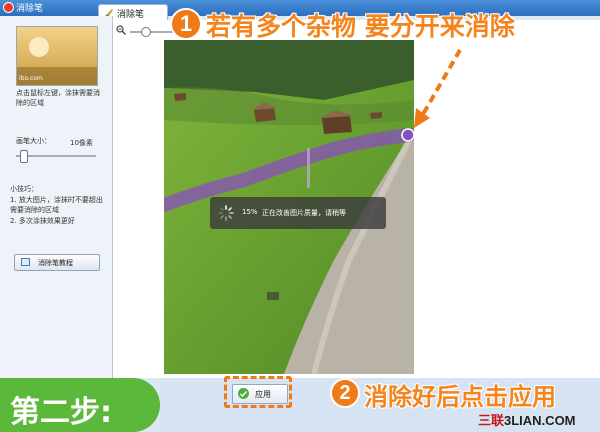  I want to click on hint-text: 点击鼠标左键，涂抹需要消除的区域, so click(58, 98).